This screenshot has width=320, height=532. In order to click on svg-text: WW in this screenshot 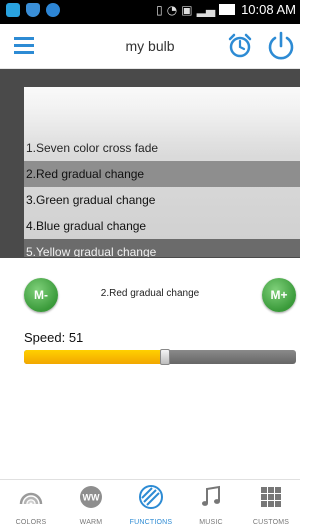, I will do `click(91, 498)`.